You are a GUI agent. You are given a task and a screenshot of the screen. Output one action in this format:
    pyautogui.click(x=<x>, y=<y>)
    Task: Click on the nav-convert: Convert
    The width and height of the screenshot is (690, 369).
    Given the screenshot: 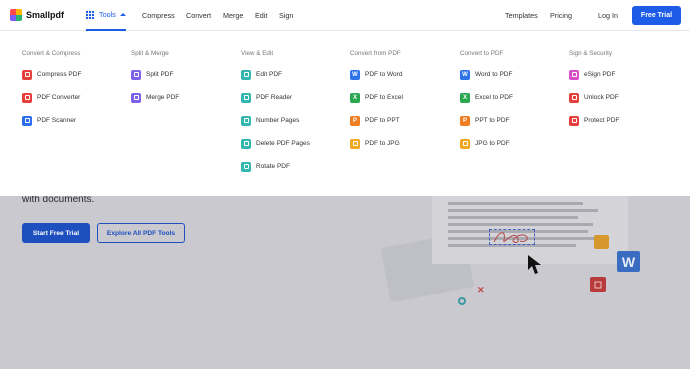 What is the action you would take?
    pyautogui.click(x=198, y=15)
    